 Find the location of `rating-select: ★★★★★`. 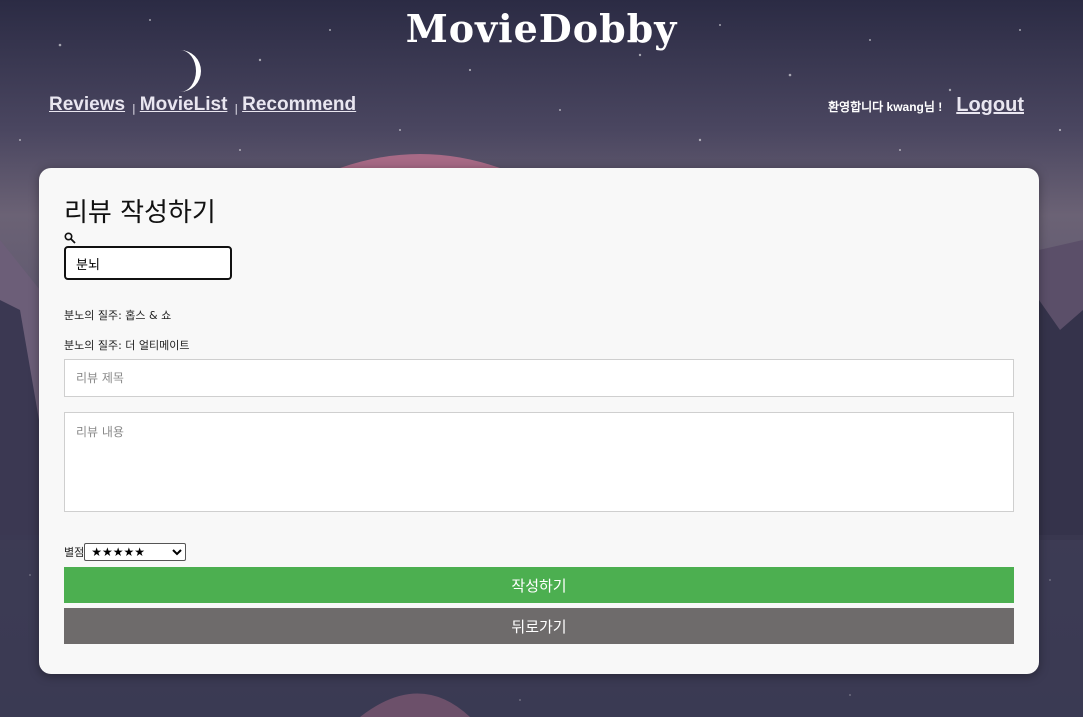

rating-select: ★★★★★ is located at coordinates (135, 552).